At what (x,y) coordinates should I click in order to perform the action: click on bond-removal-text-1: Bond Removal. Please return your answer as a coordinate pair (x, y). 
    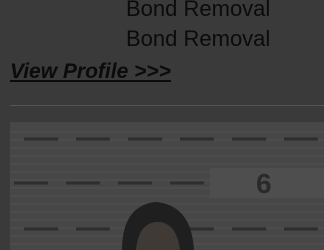
    Looking at the image, I should click on (198, 10).